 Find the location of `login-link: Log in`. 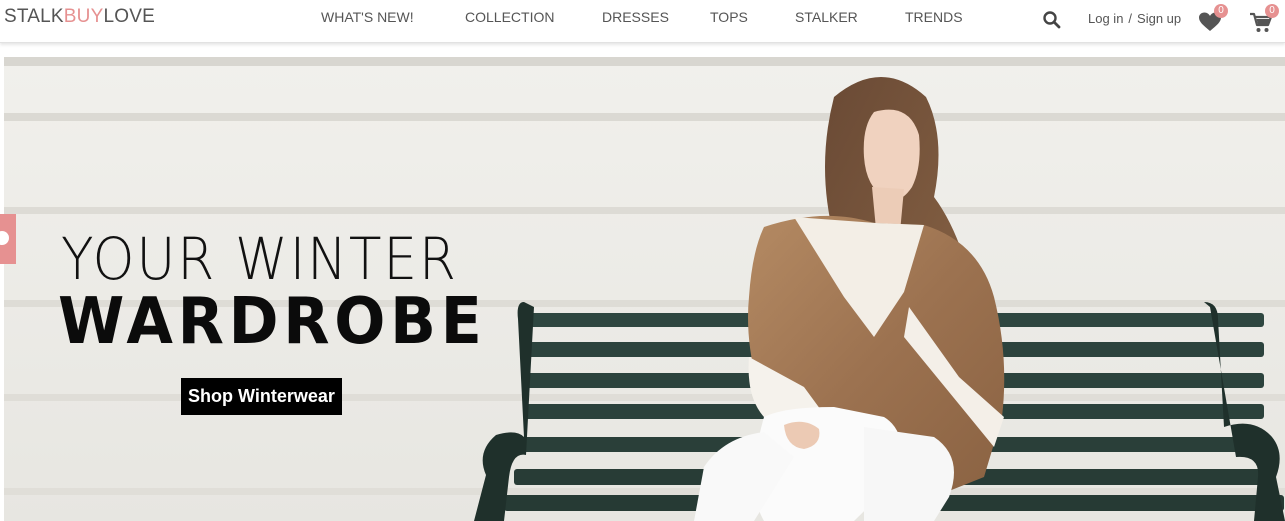

login-link: Log in is located at coordinates (1105, 18).